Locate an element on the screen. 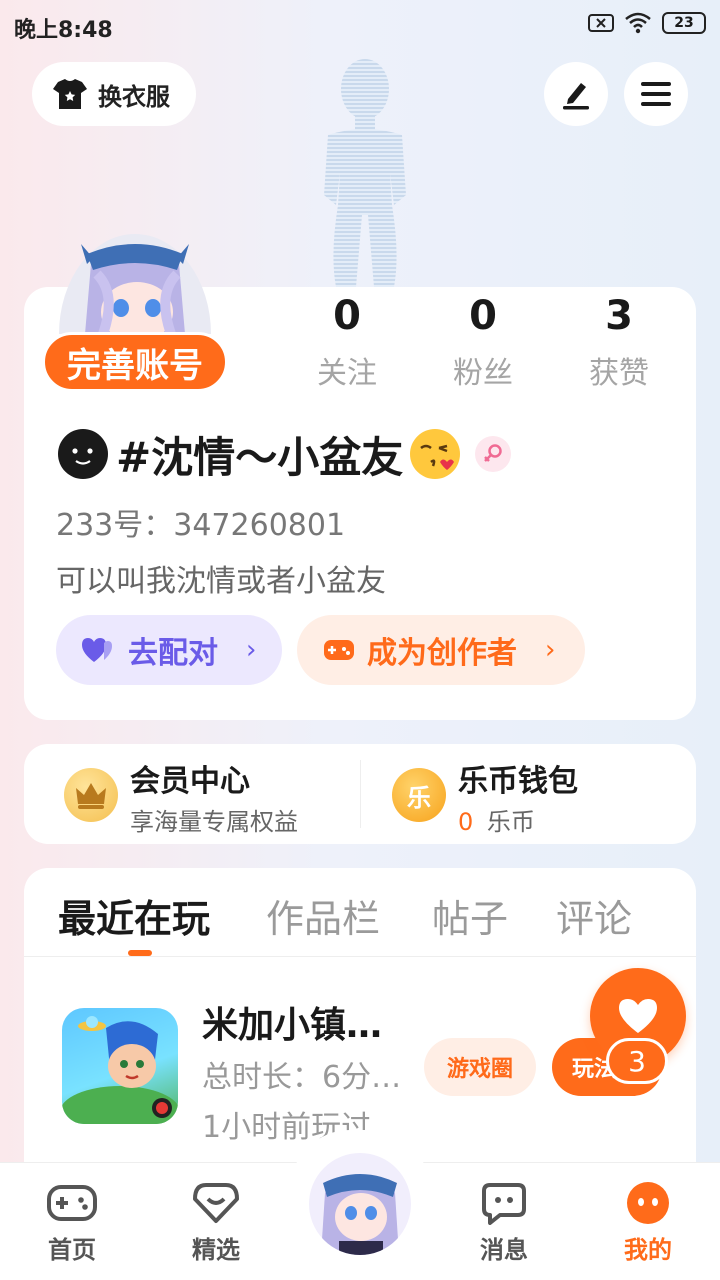 Image resolution: width=720 pixels, height=1280 pixels. menu-icon is located at coordinates (656, 94).